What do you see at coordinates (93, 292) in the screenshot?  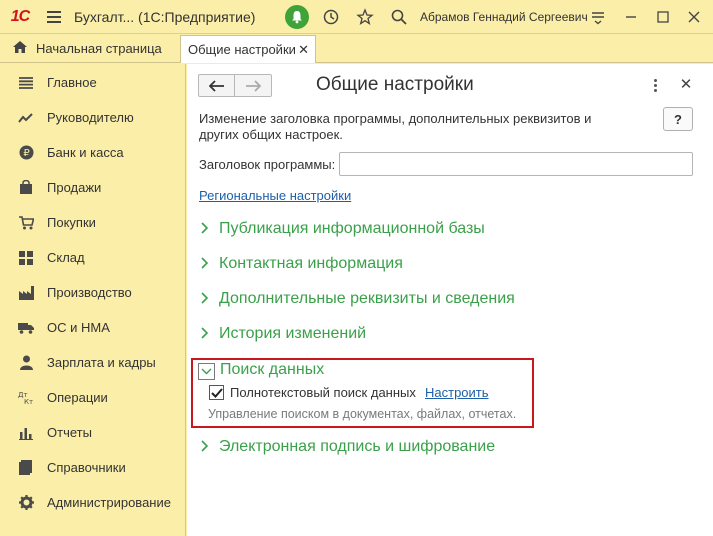 I see `sidebar-item-production: Производство` at bounding box center [93, 292].